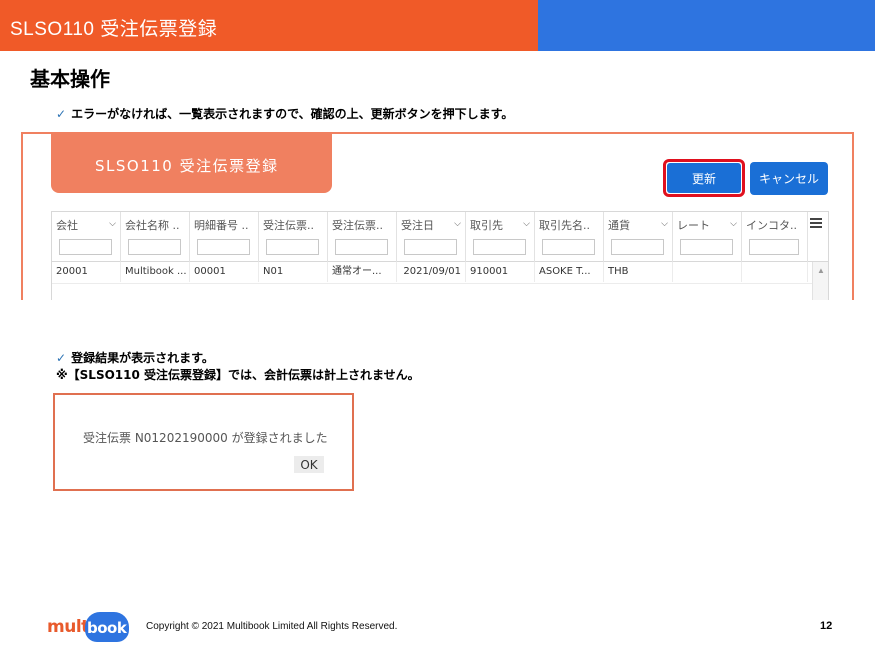 The height and width of the screenshot is (656, 875). Describe the element at coordinates (821, 270) in the screenshot. I see `scroll-up-icon: ▲` at that location.